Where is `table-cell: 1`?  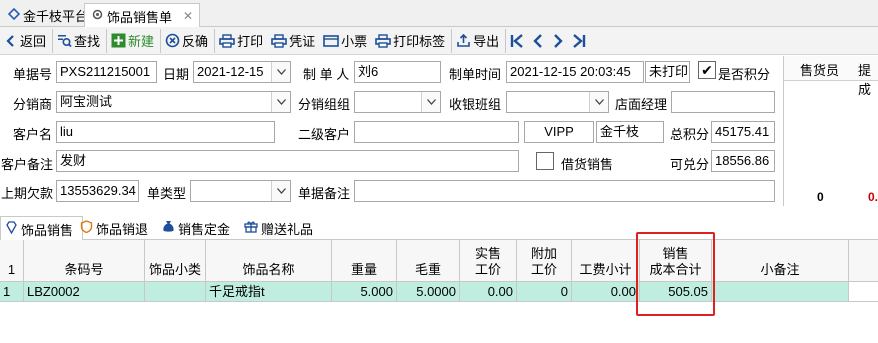 table-cell: 1 is located at coordinates (12, 292).